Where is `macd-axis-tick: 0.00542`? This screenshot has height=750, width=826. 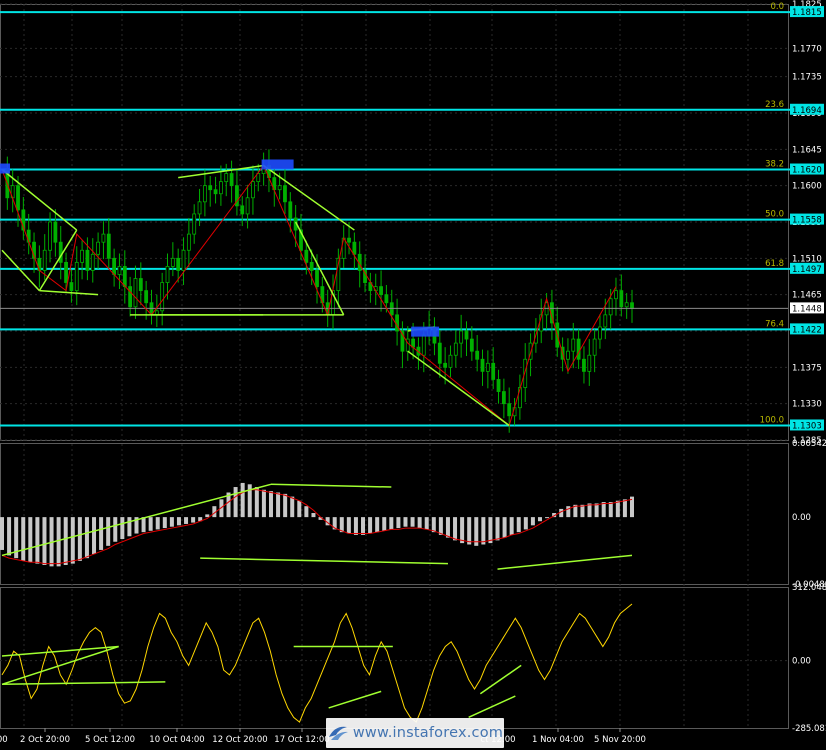 macd-axis-tick: 0.00542 is located at coordinates (809, 444).